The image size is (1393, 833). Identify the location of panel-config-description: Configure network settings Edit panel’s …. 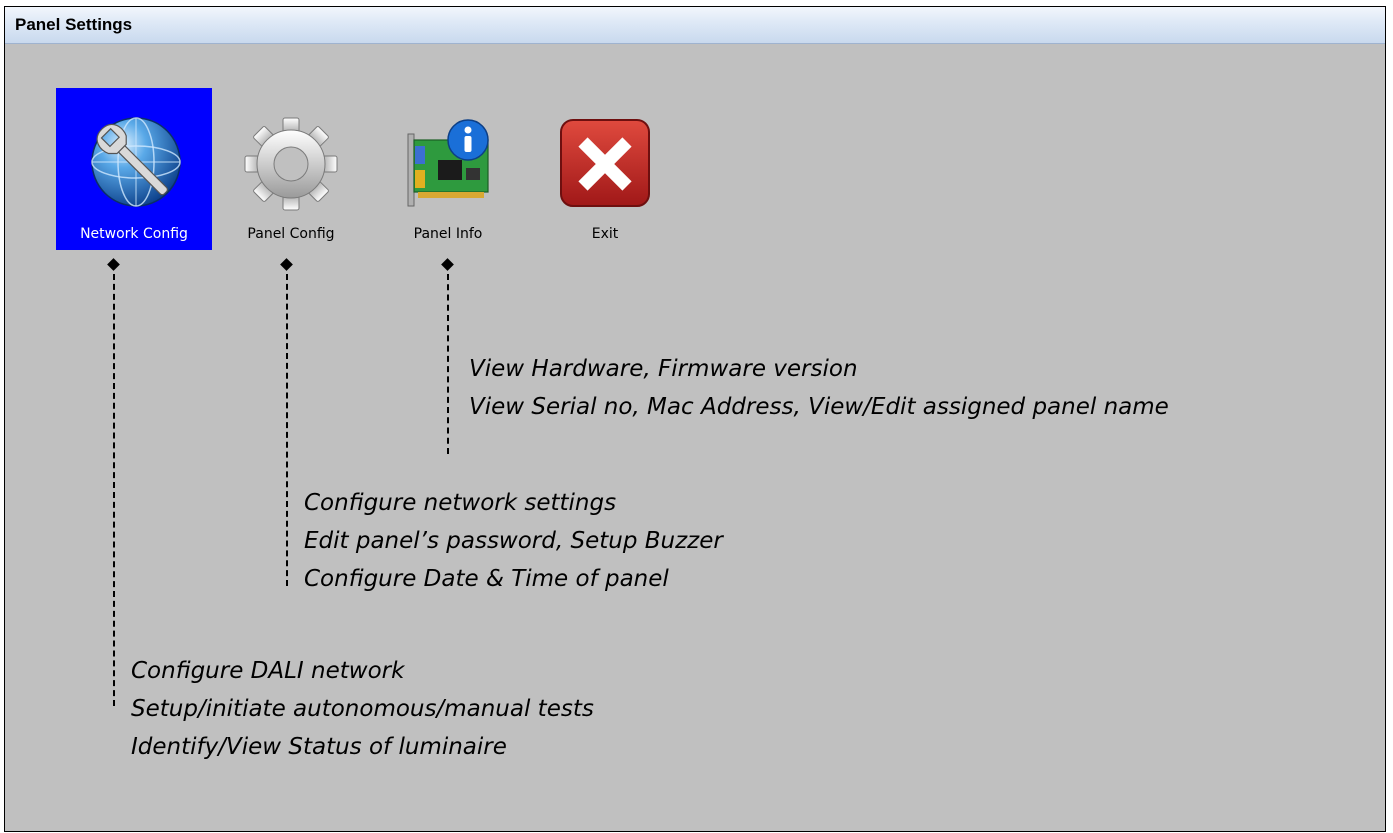
(513, 541).